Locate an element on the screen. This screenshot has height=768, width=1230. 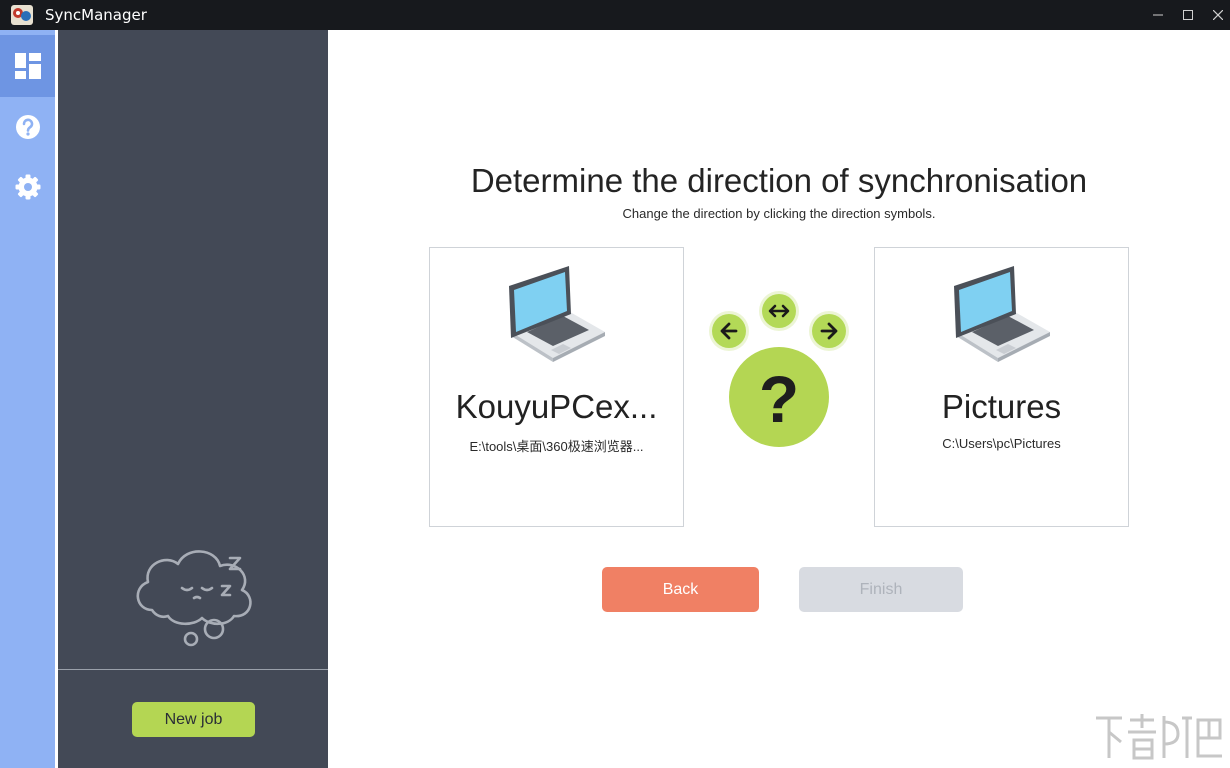
question-mark: ? is located at coordinates (779, 399).